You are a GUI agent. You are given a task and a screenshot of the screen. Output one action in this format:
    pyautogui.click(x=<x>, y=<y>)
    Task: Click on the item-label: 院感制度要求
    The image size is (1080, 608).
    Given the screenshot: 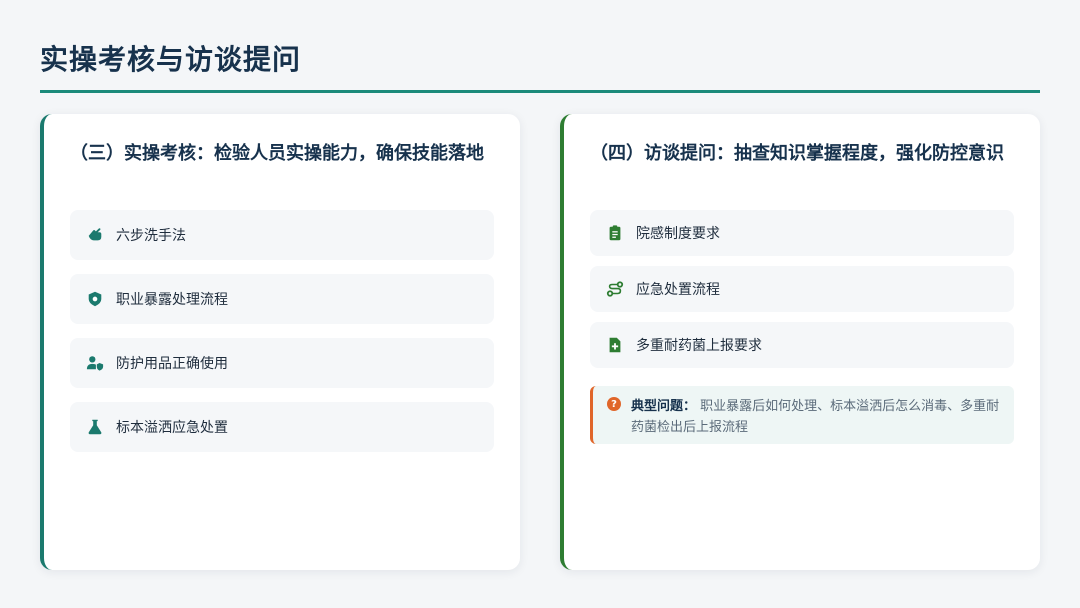 What is the action you would take?
    pyautogui.click(x=678, y=234)
    